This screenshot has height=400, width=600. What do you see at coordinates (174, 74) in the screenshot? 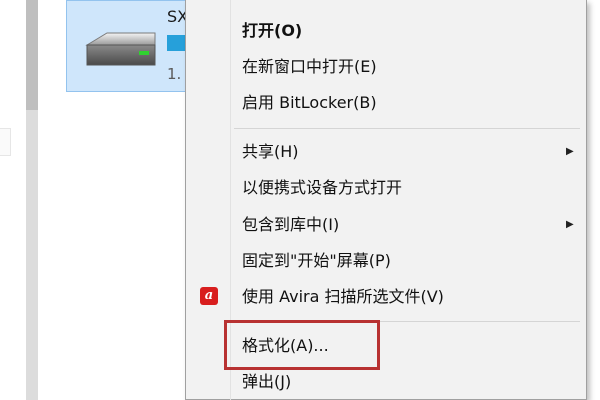
I see `drive-size: 1.` at bounding box center [174, 74].